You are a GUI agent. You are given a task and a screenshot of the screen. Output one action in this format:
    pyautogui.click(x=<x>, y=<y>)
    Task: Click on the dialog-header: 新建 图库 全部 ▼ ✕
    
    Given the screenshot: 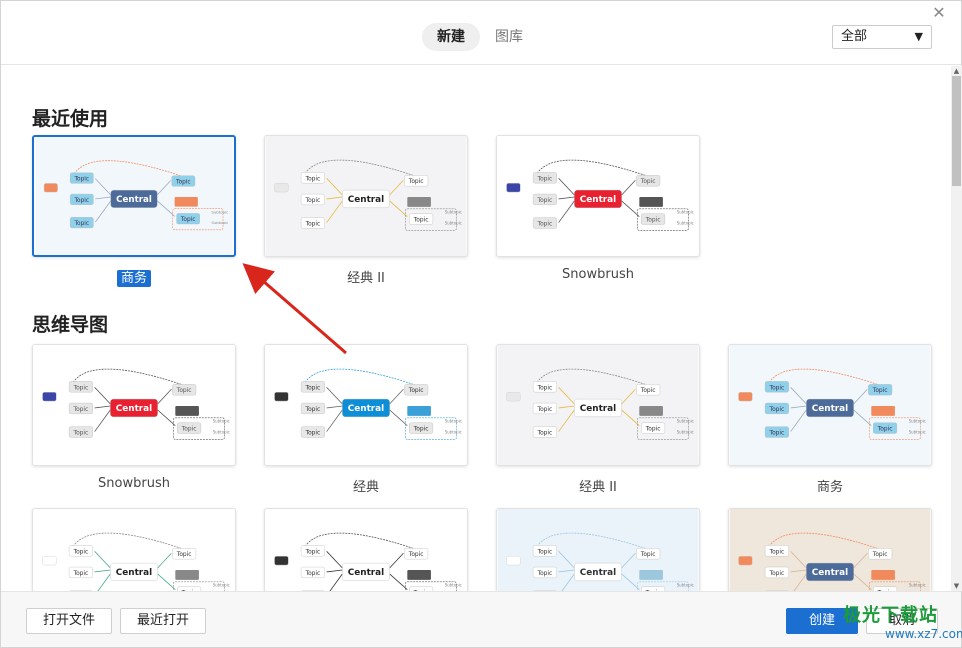 What is the action you would take?
    pyautogui.click(x=481, y=33)
    